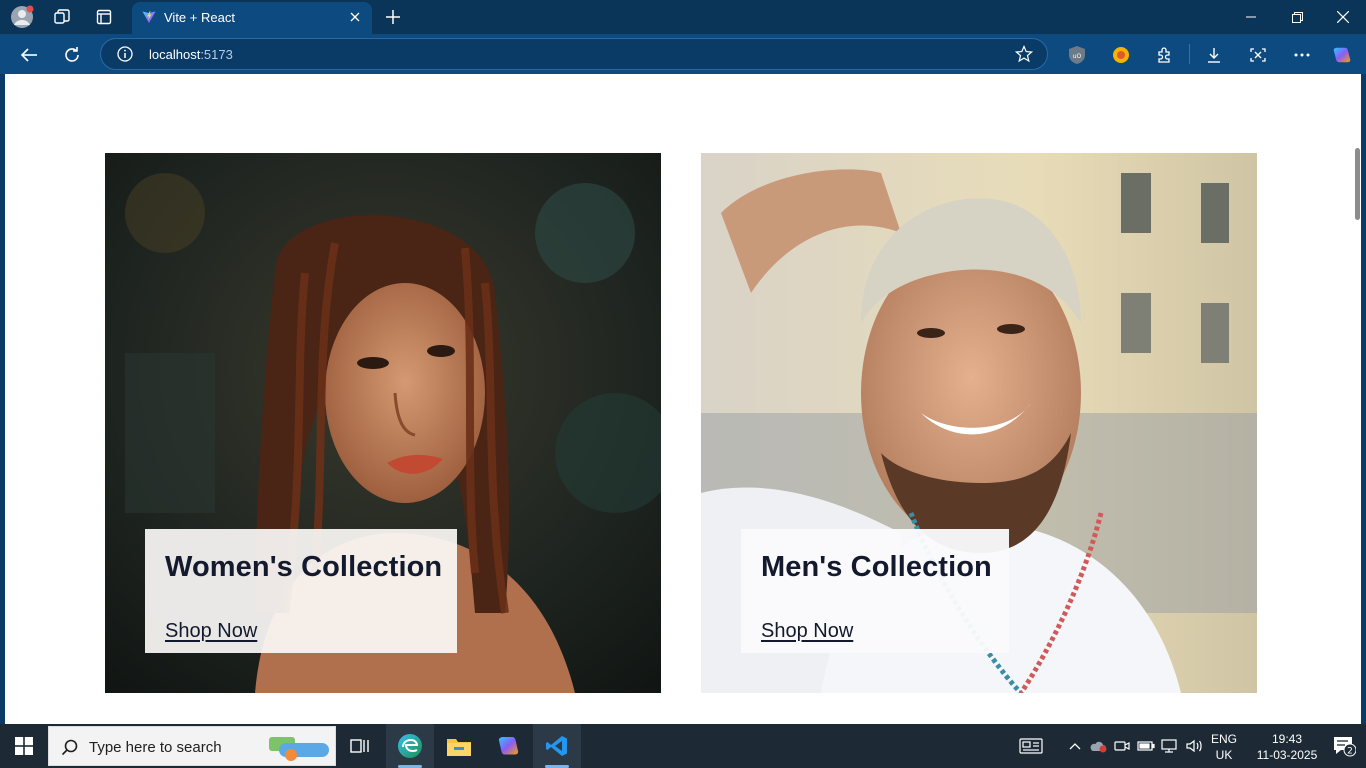 The image size is (1366, 768). Describe the element at coordinates (1223, 739) in the screenshot. I see `language-code: ENG` at that location.